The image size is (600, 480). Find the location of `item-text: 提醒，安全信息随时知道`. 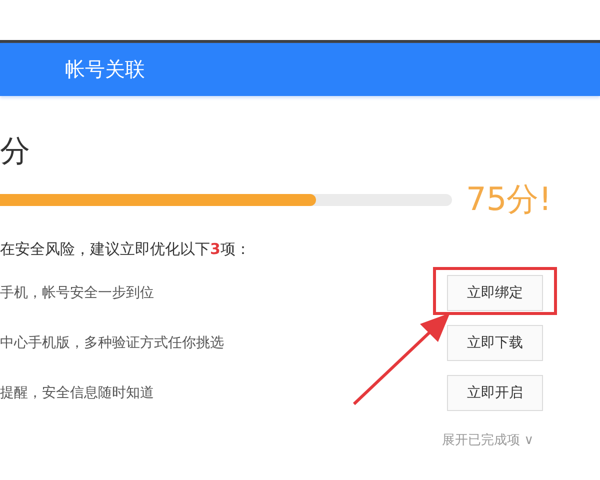

item-text: 提醒，安全信息随时知道 is located at coordinates (77, 393).